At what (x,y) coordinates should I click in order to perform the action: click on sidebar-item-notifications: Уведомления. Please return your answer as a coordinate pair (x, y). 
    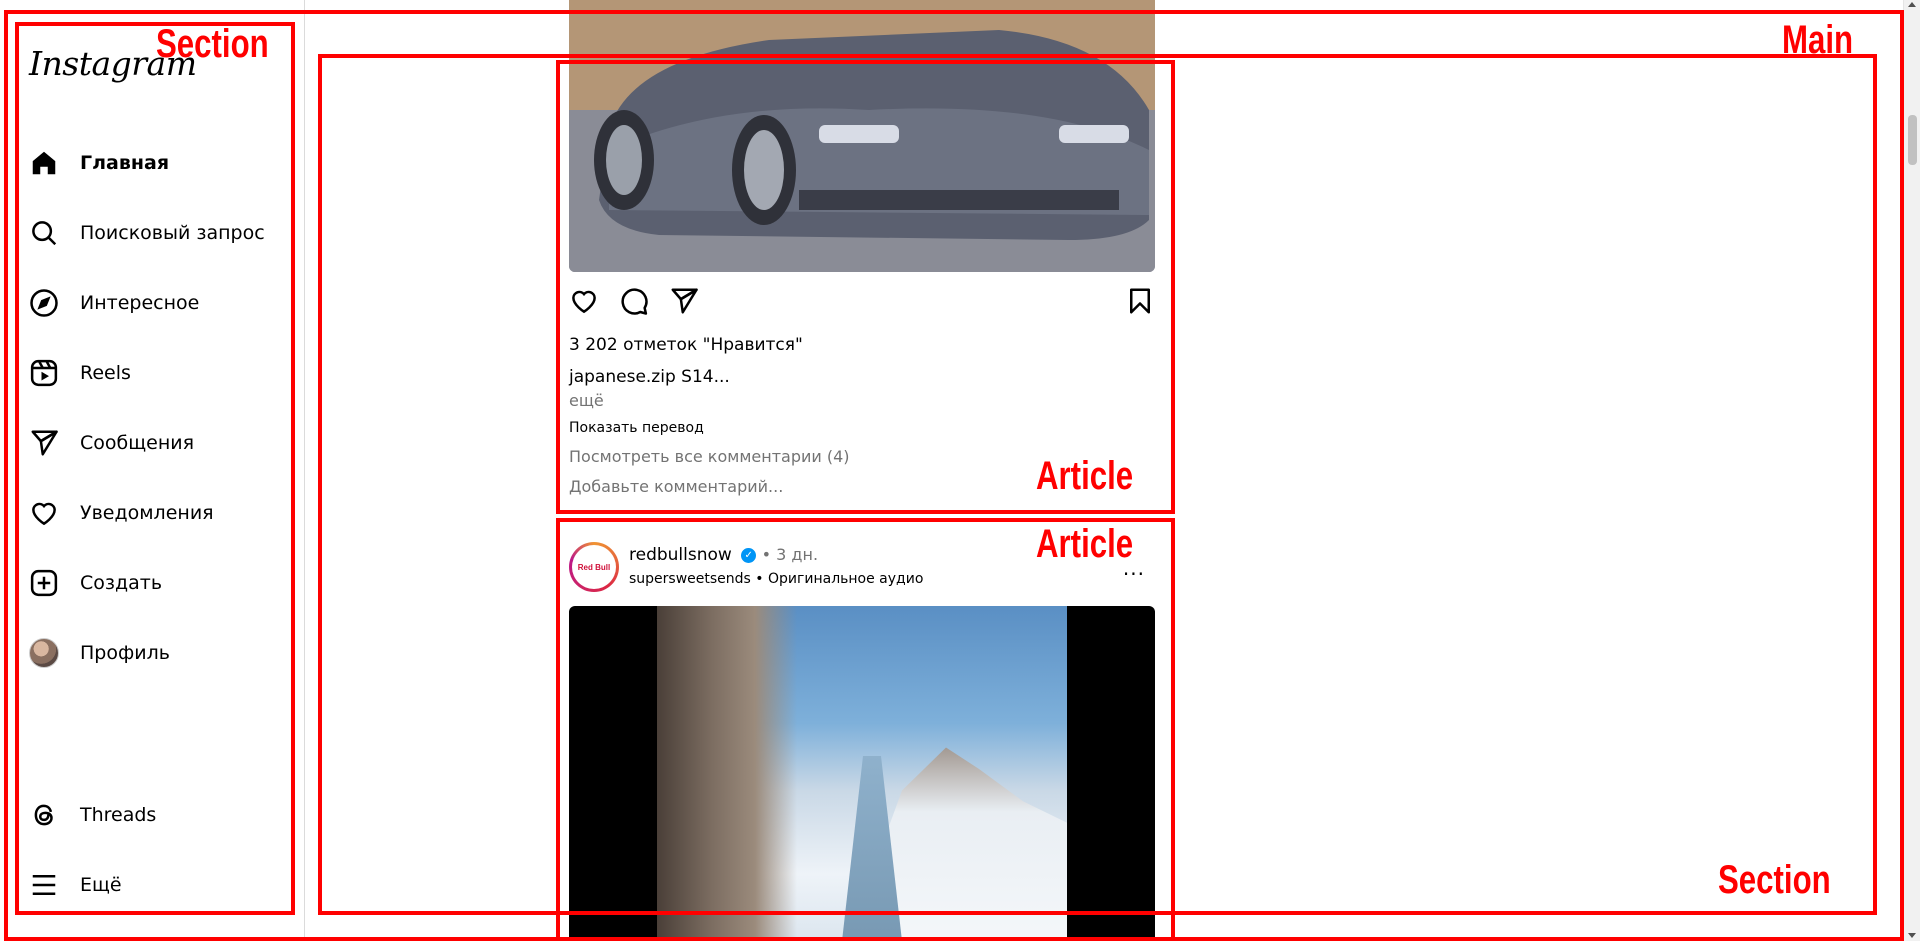
    Looking at the image, I should click on (158, 513).